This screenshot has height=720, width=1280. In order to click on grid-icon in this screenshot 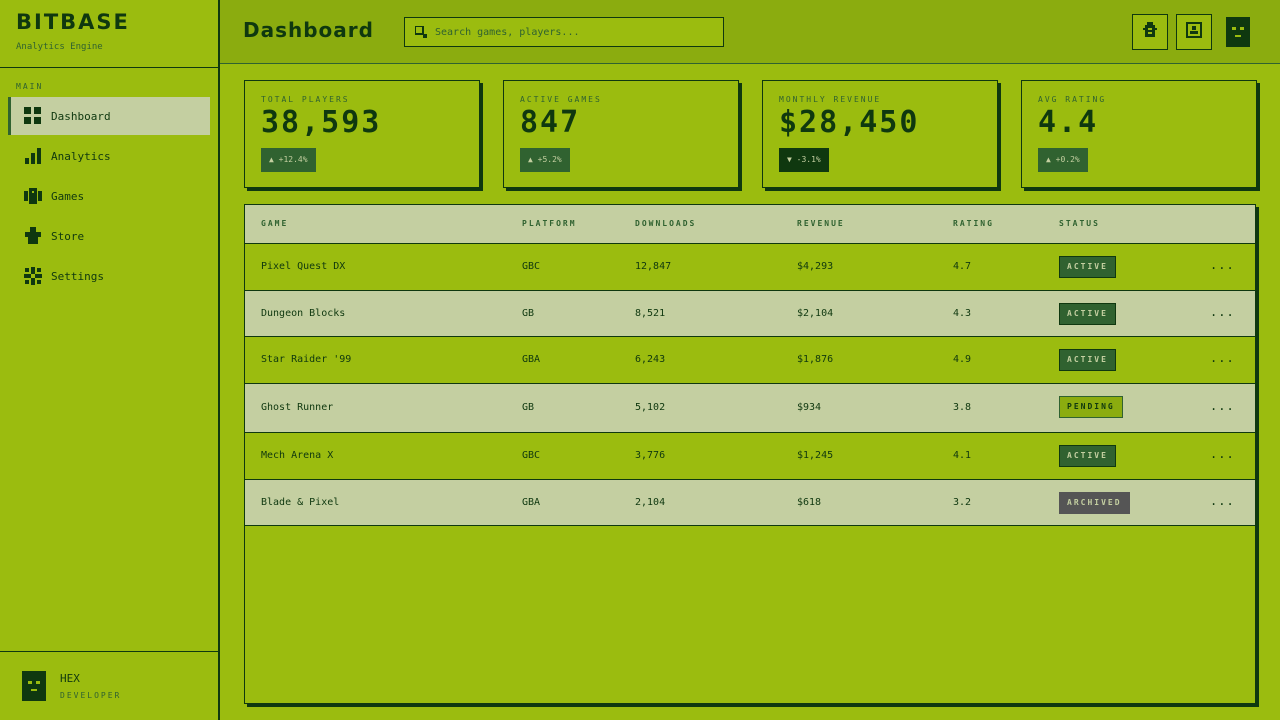, I will do `click(33, 116)`.